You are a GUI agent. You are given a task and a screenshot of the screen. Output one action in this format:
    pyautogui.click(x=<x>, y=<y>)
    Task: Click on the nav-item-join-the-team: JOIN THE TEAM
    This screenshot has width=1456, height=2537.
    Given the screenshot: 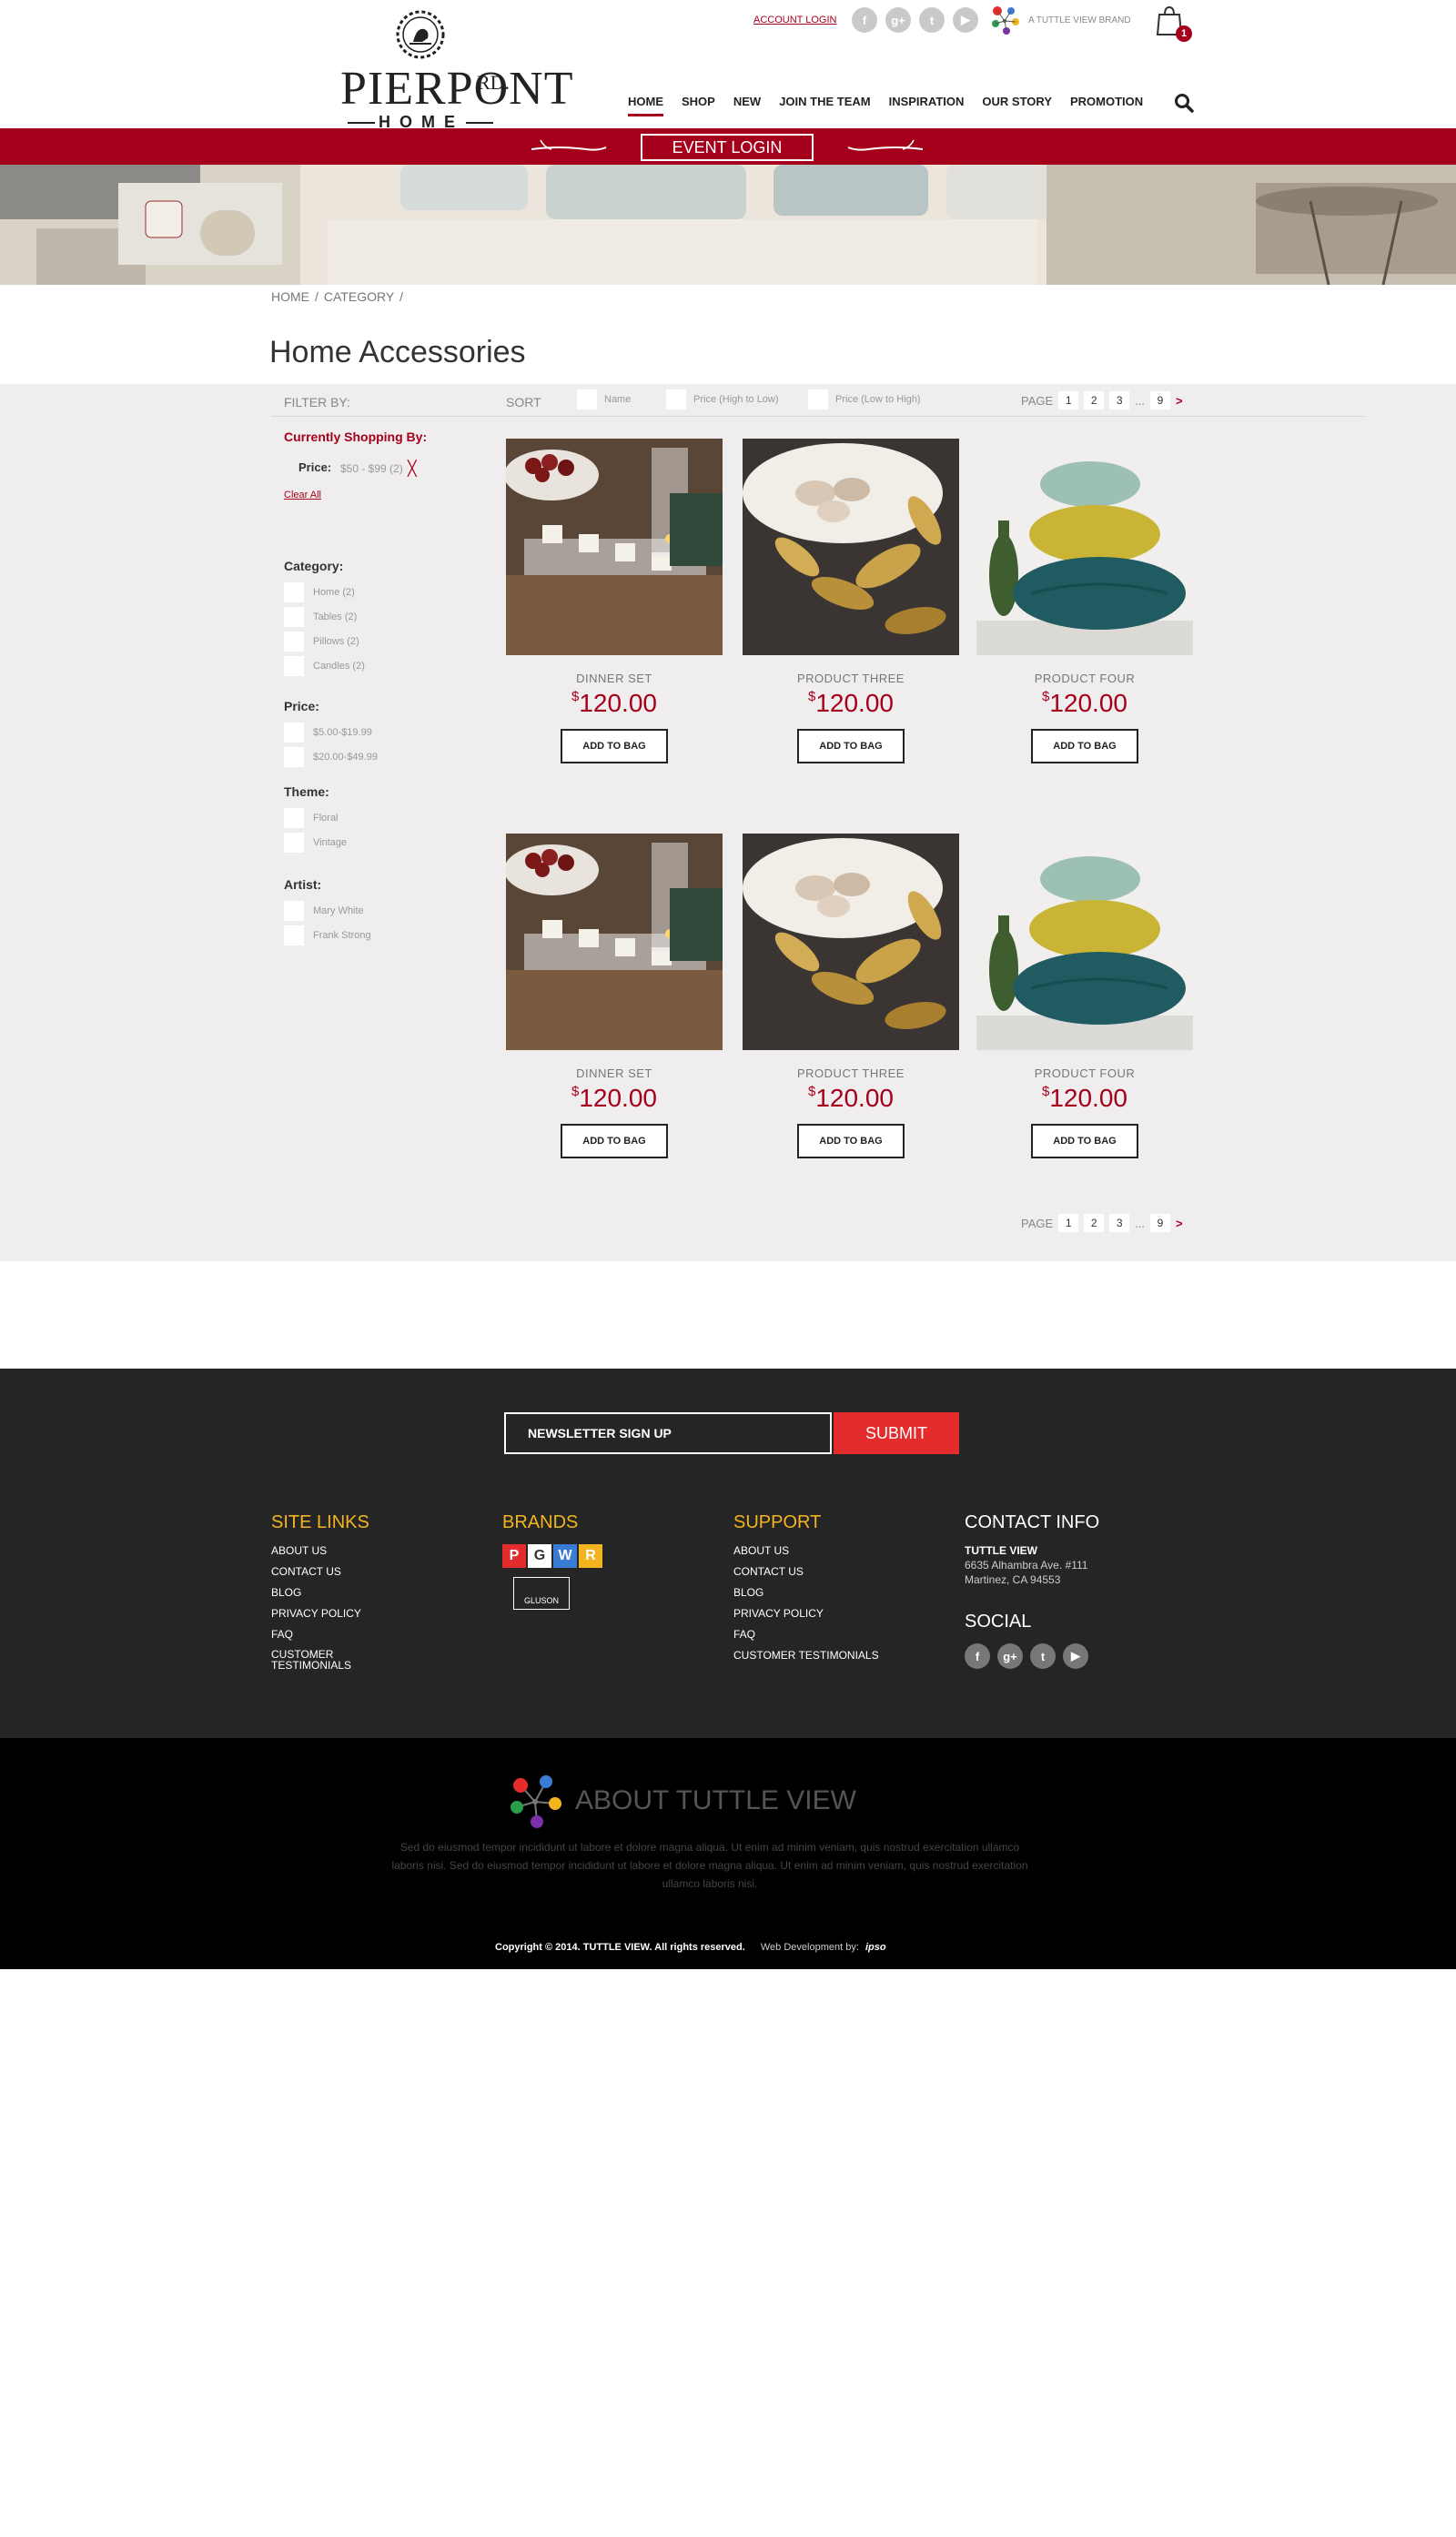 What is the action you would take?
    pyautogui.click(x=825, y=105)
    